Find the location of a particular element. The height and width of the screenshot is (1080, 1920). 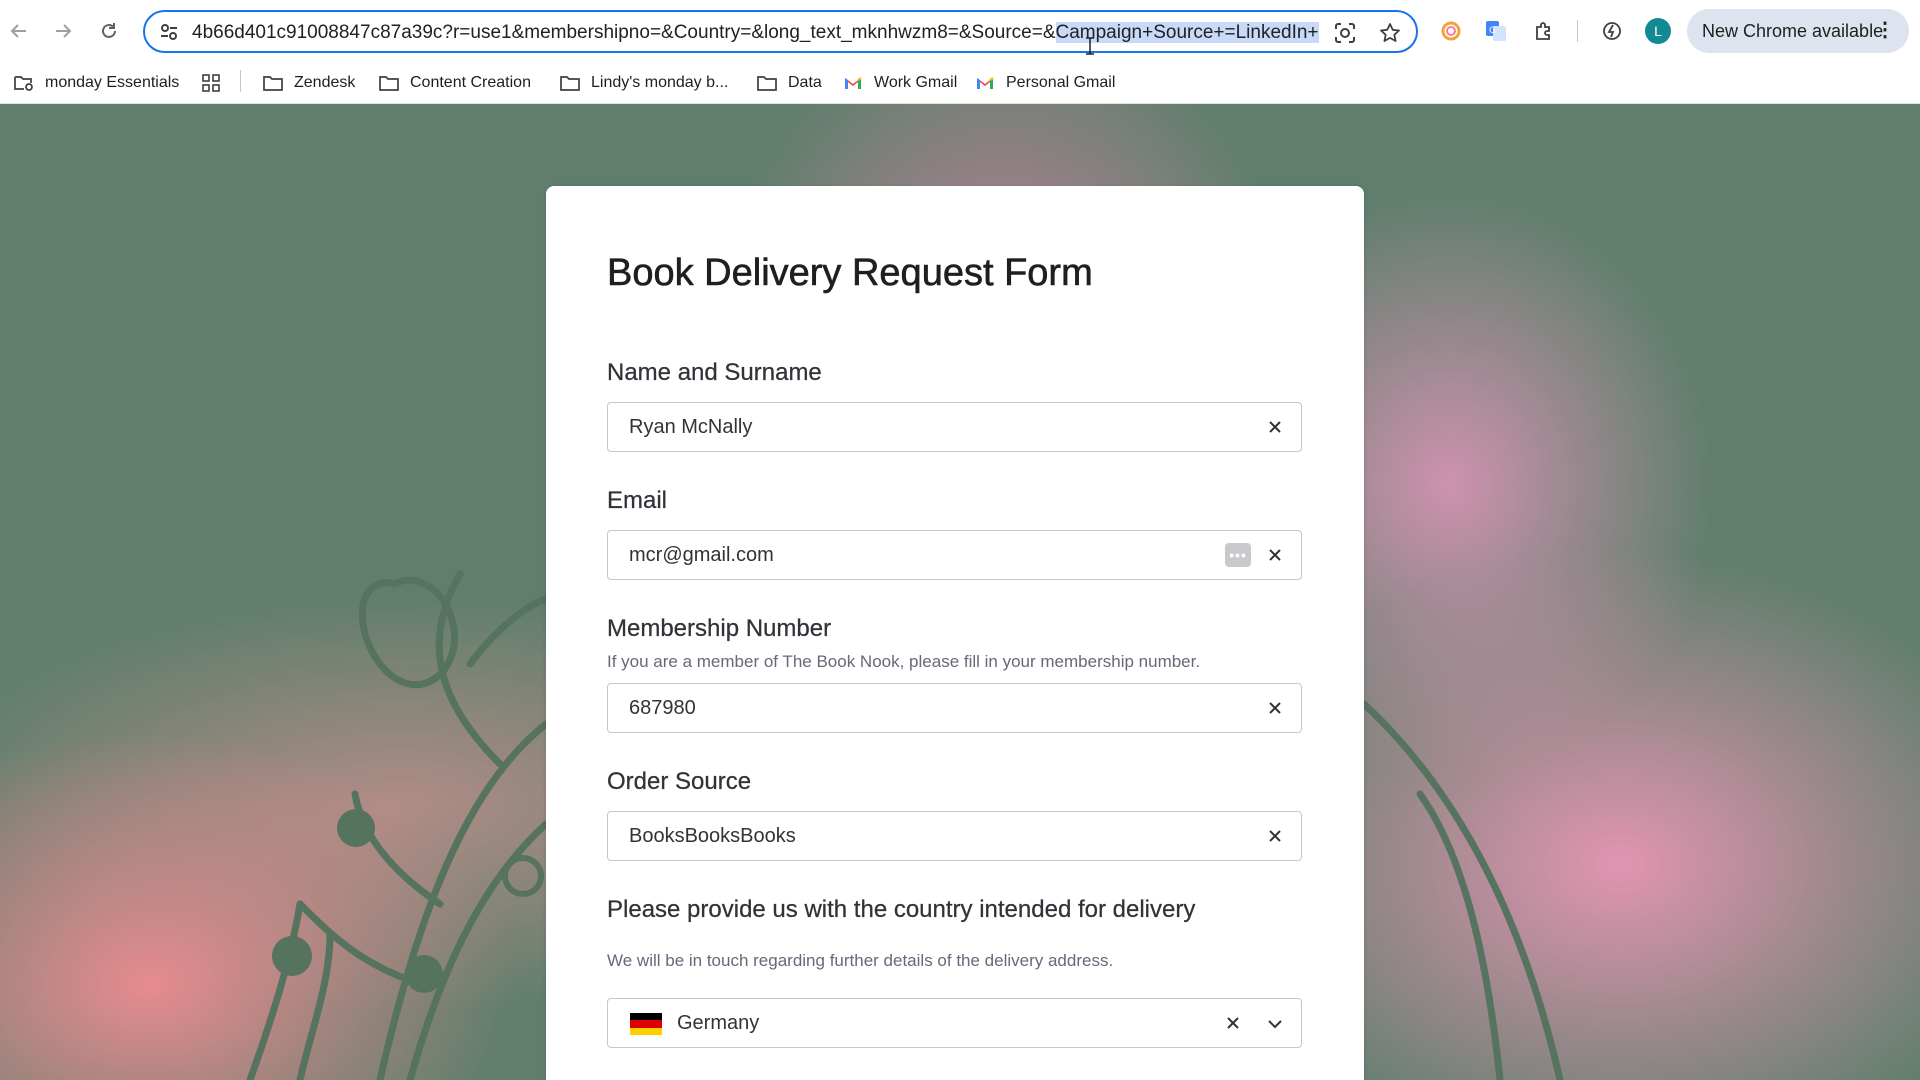

text-cursor-icon is located at coordinates (1090, 46).